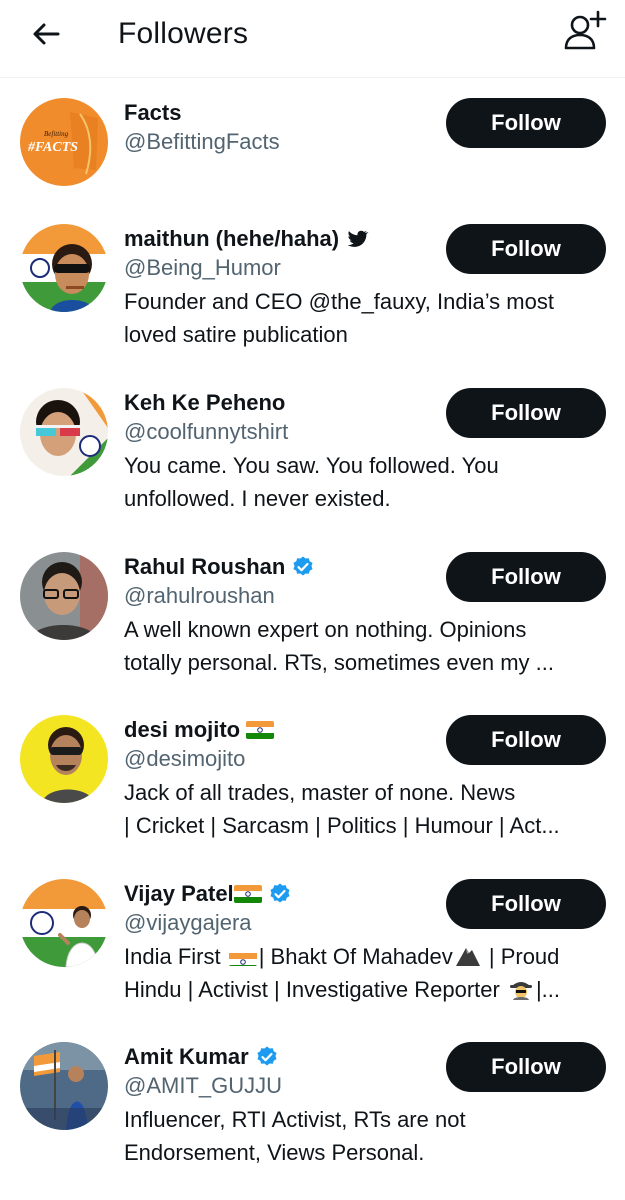  What do you see at coordinates (204, 567) in the screenshot?
I see `user-name: Rahul Roushan` at bounding box center [204, 567].